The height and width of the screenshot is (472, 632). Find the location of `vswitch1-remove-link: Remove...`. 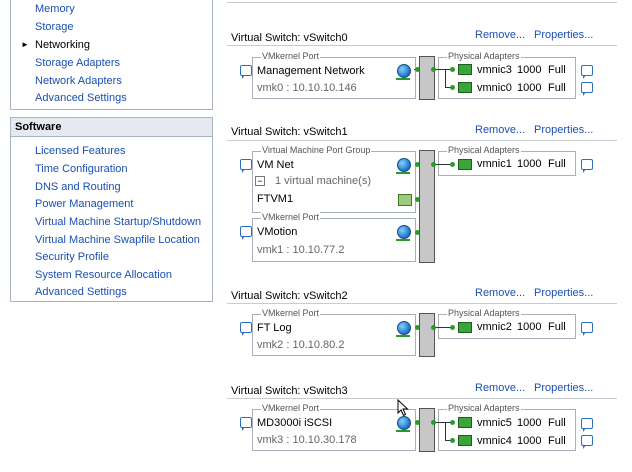

vswitch1-remove-link: Remove... is located at coordinates (500, 130).